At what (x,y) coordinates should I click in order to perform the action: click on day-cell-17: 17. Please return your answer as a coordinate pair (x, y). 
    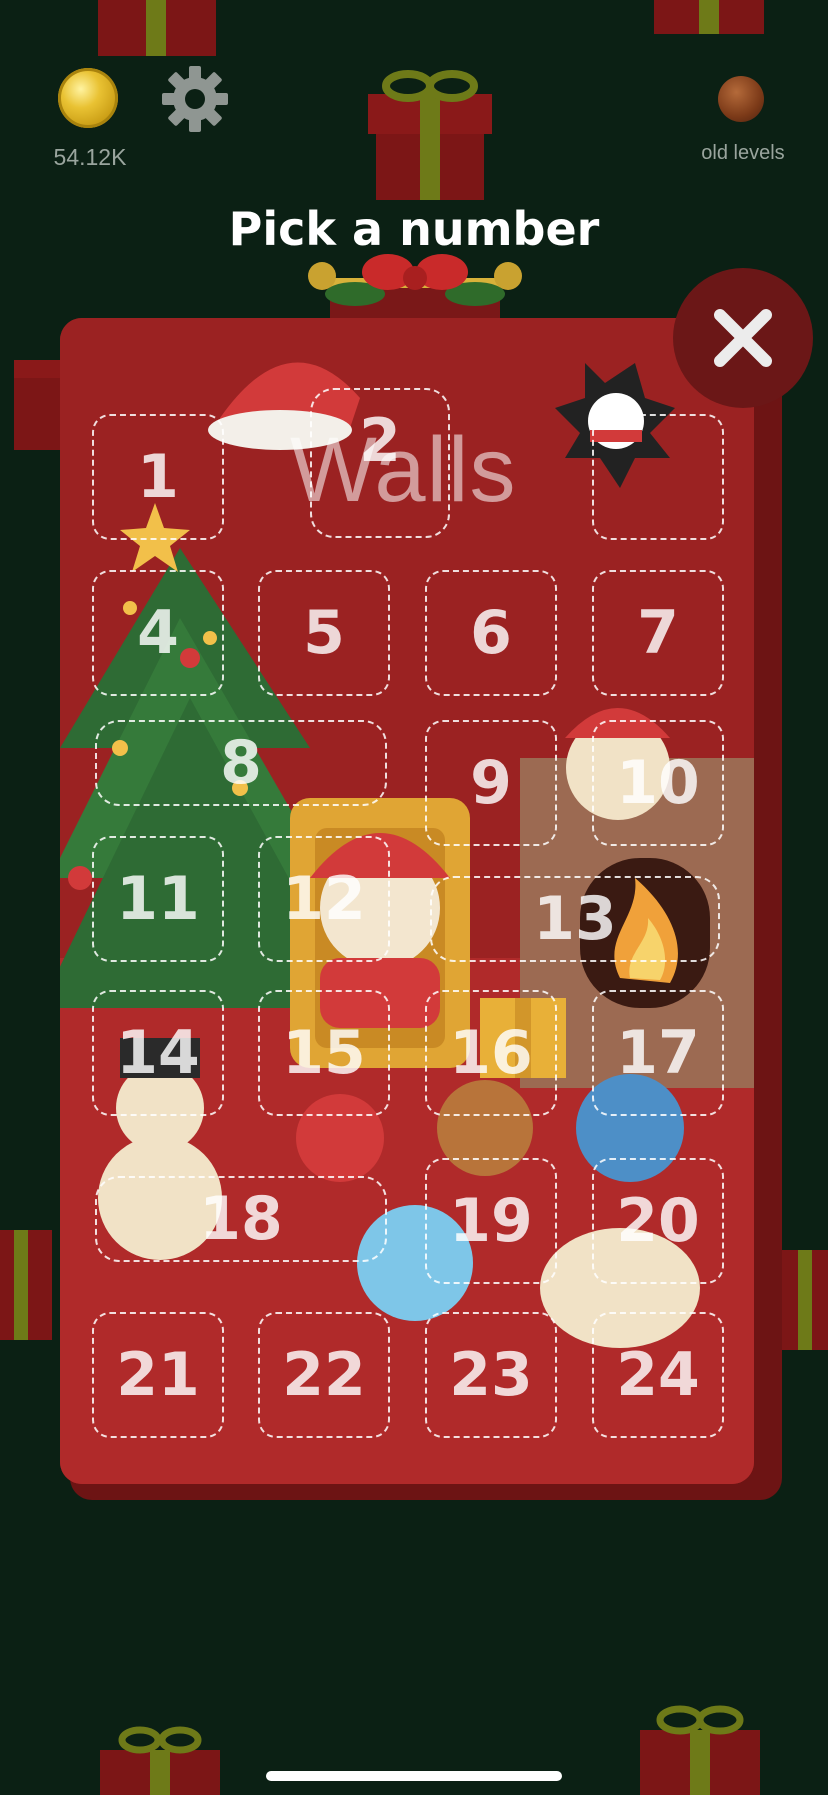
    Looking at the image, I should click on (658, 1053).